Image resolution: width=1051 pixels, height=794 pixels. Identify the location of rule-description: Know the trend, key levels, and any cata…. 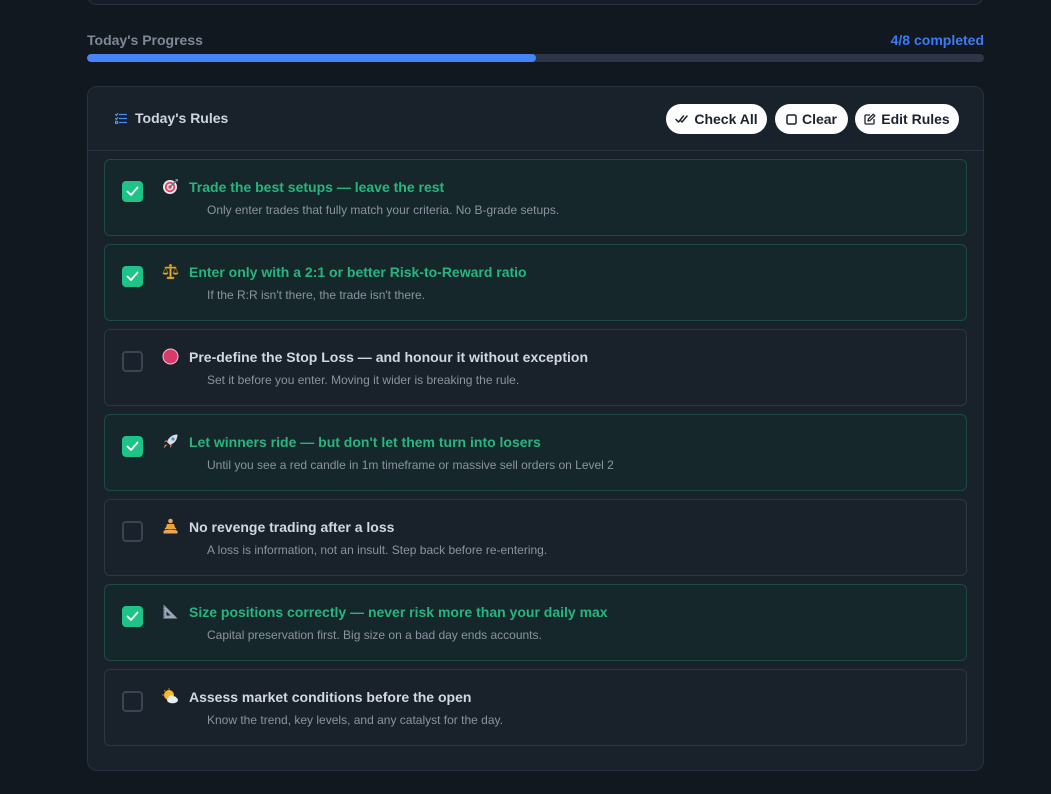
(355, 720).